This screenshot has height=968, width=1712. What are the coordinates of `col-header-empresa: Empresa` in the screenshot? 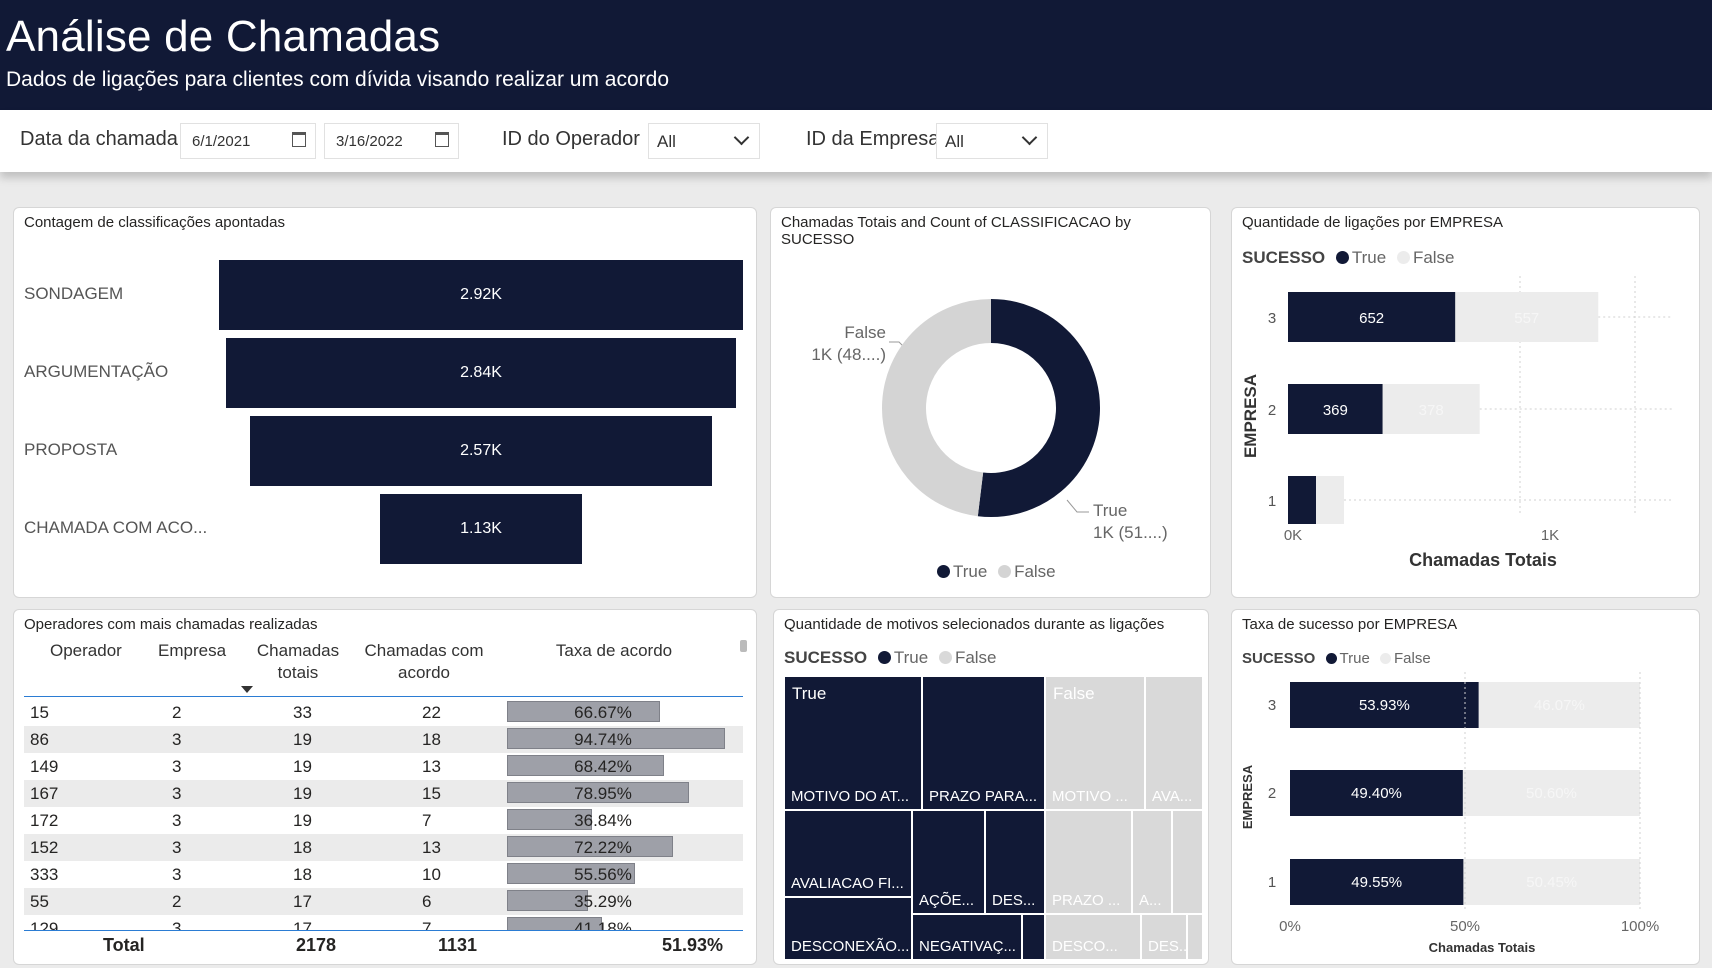 It's located at (192, 651).